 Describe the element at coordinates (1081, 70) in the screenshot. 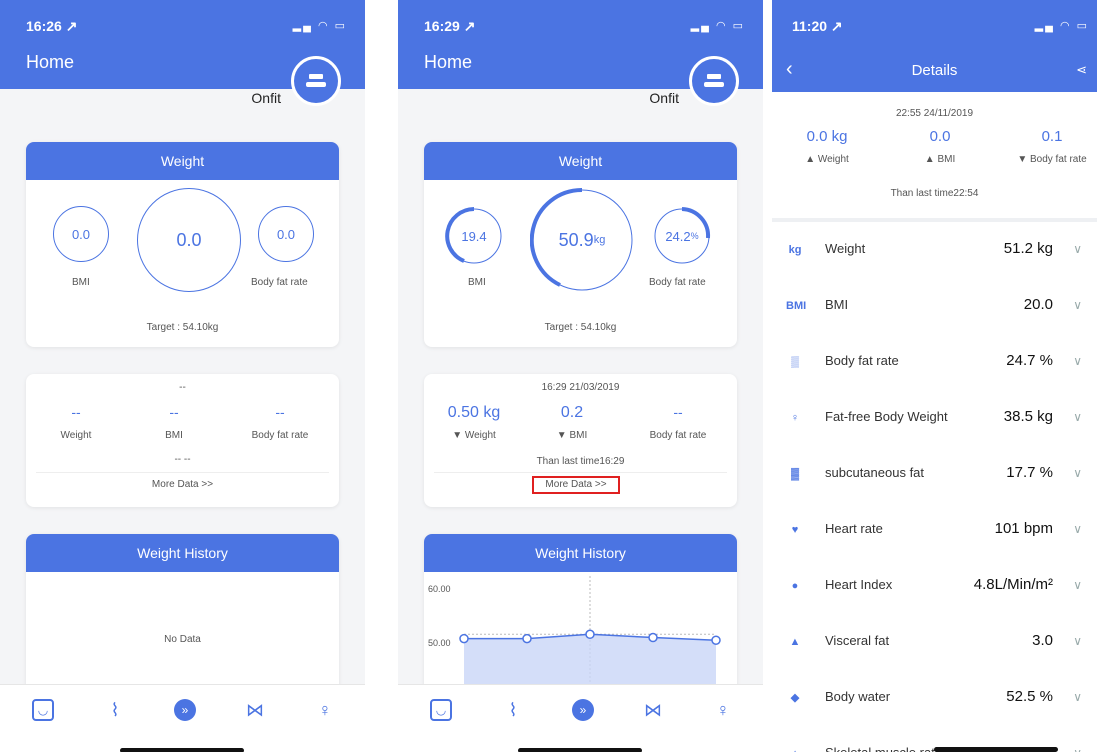

I see `share-icon: ⋖` at that location.